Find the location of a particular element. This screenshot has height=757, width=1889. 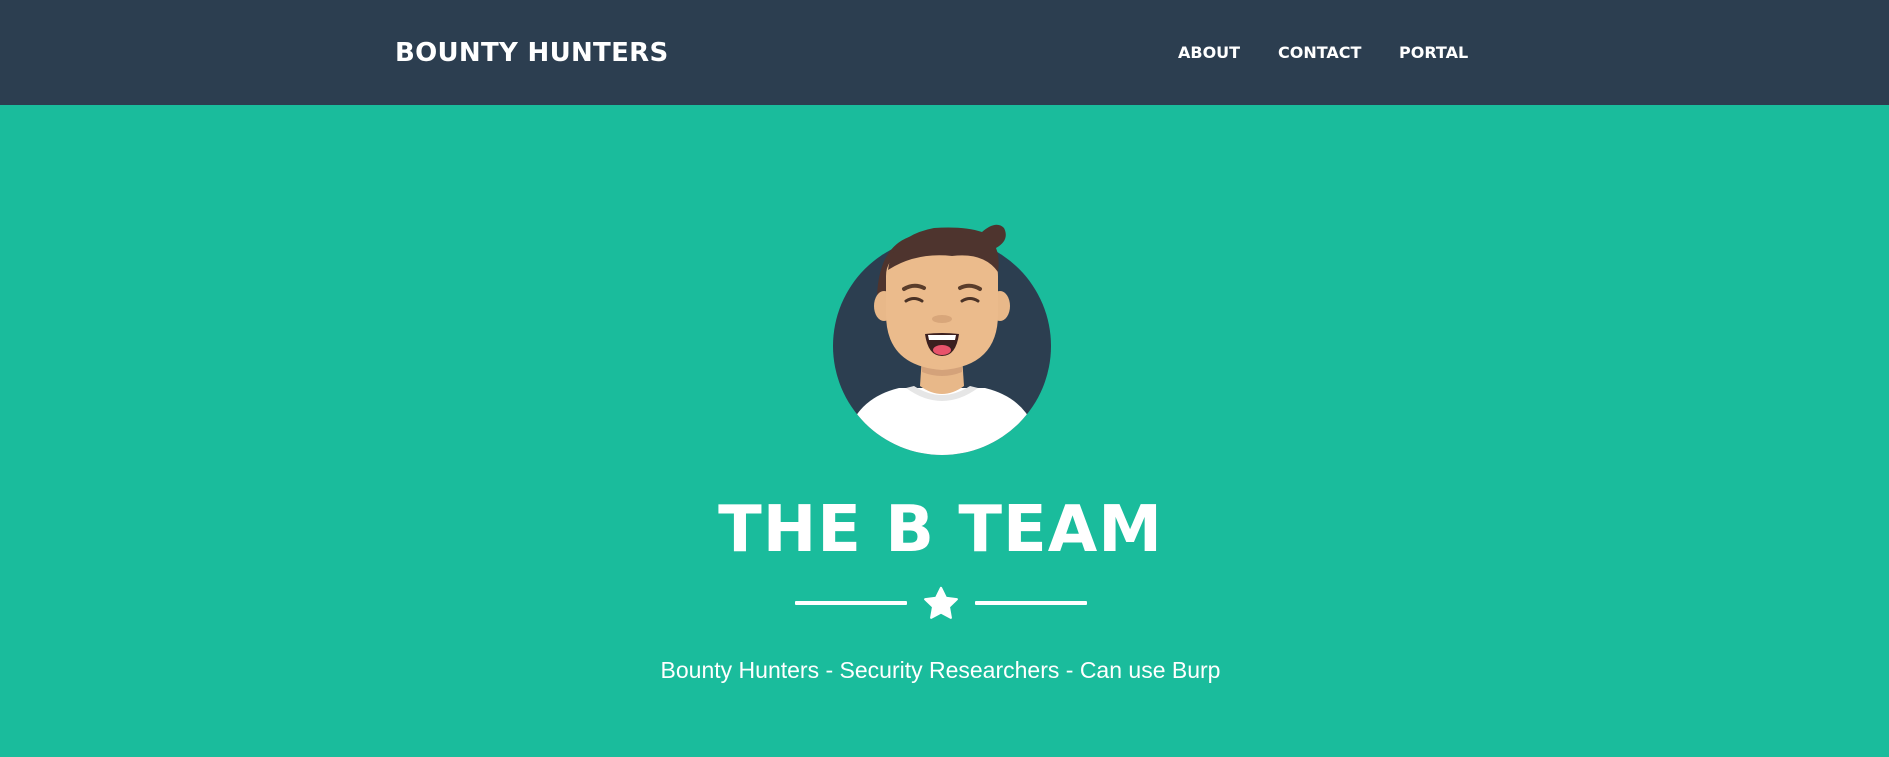

smiling-person-avatar-icon is located at coordinates (942, 339).